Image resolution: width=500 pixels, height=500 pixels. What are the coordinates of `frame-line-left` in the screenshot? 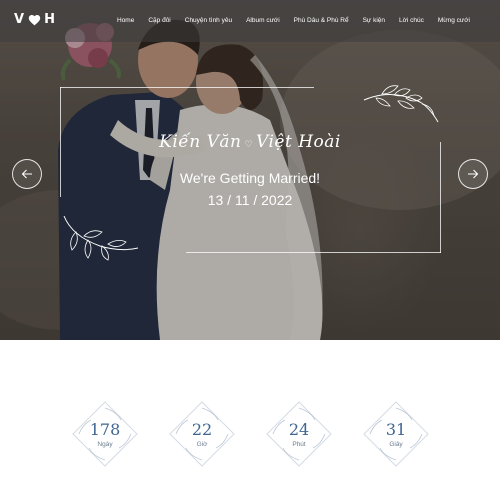 It's located at (60, 142).